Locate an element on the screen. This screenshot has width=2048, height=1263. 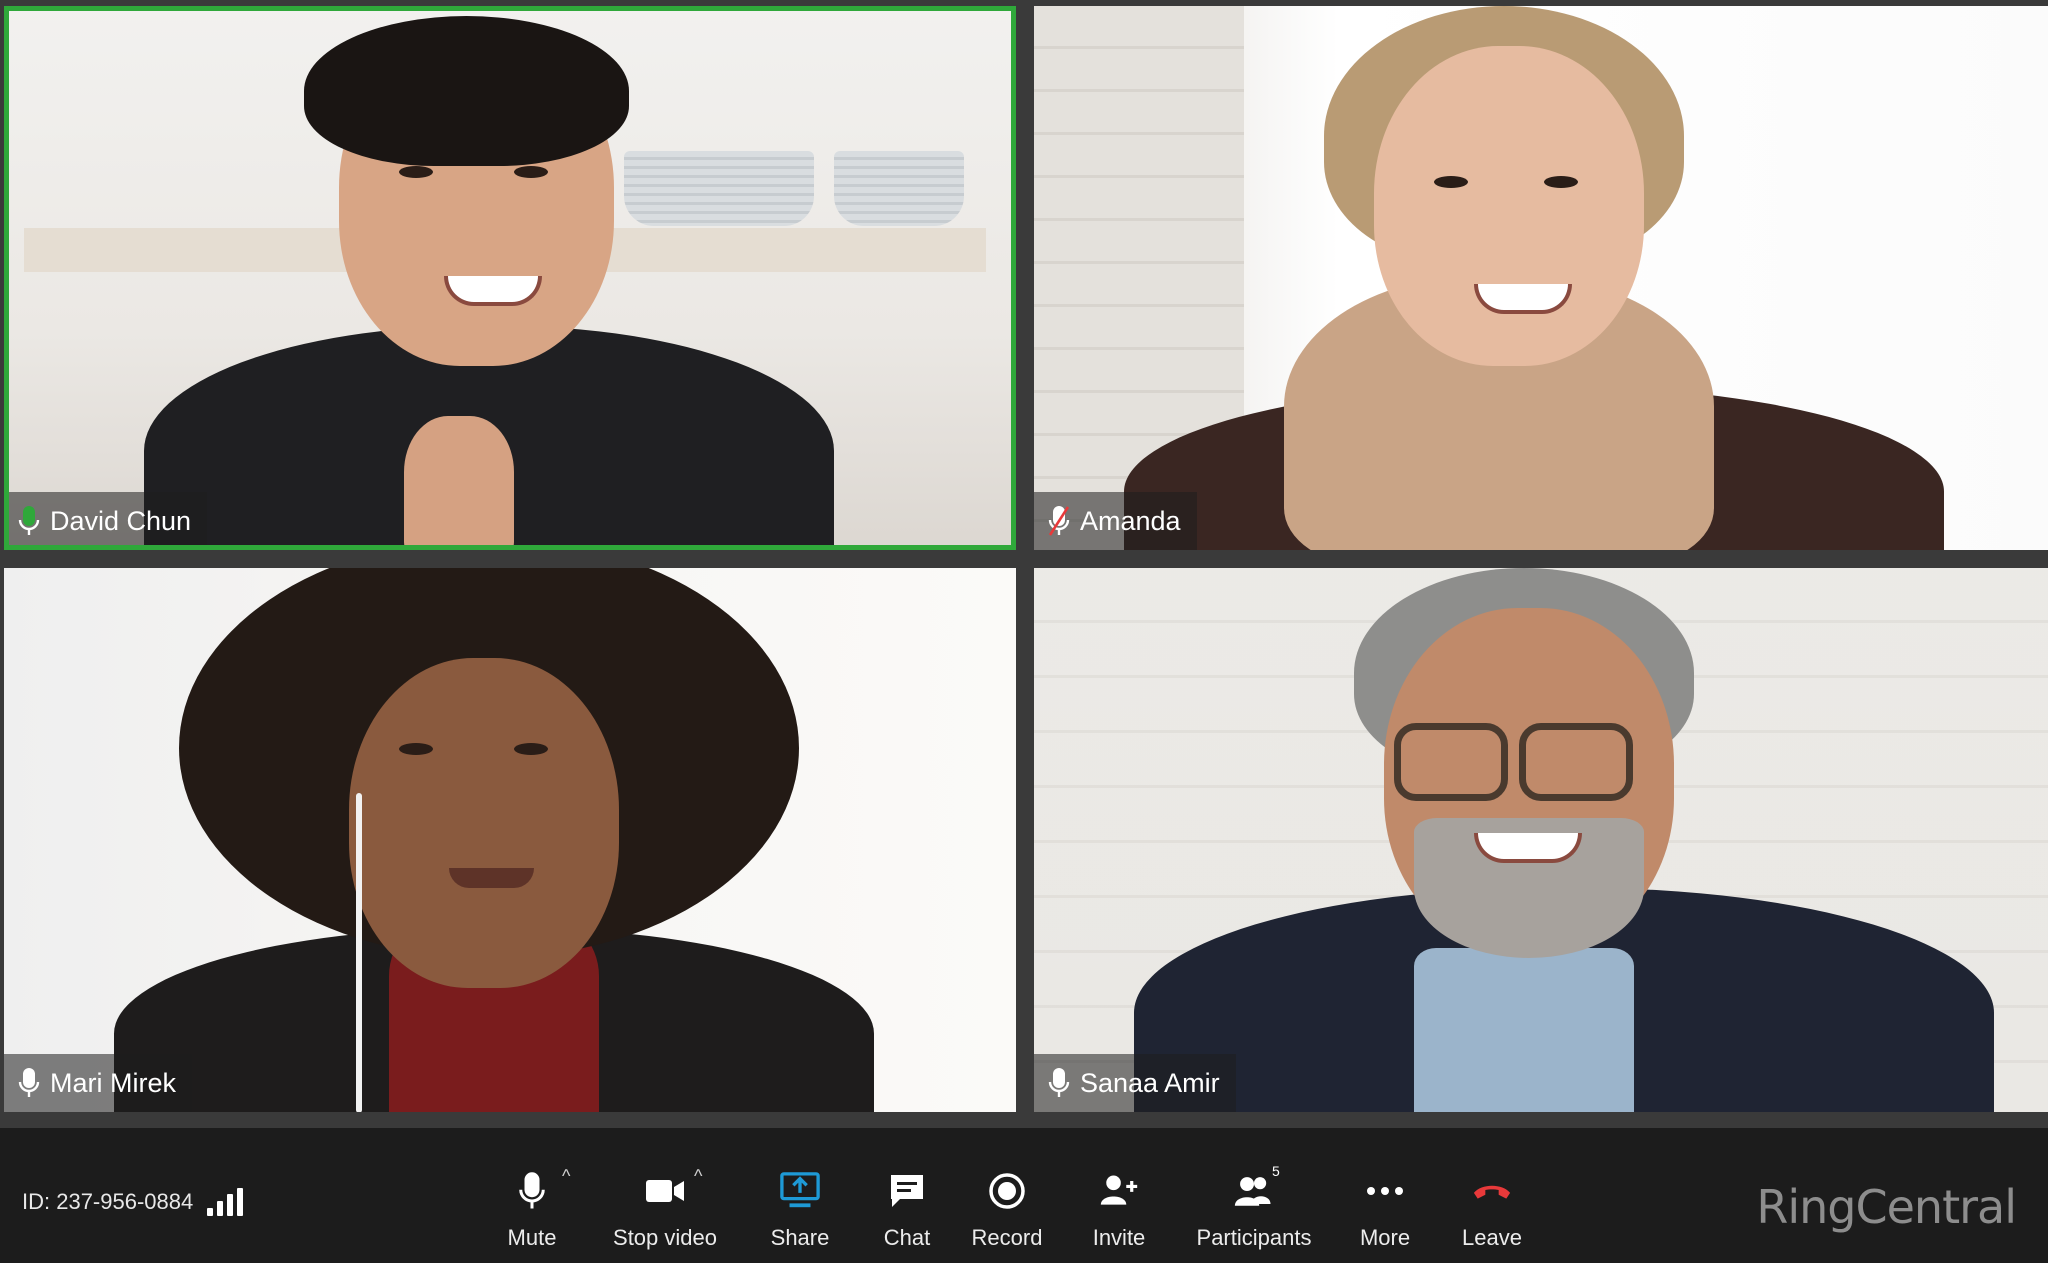
background-plates is located at coordinates (719, 188).